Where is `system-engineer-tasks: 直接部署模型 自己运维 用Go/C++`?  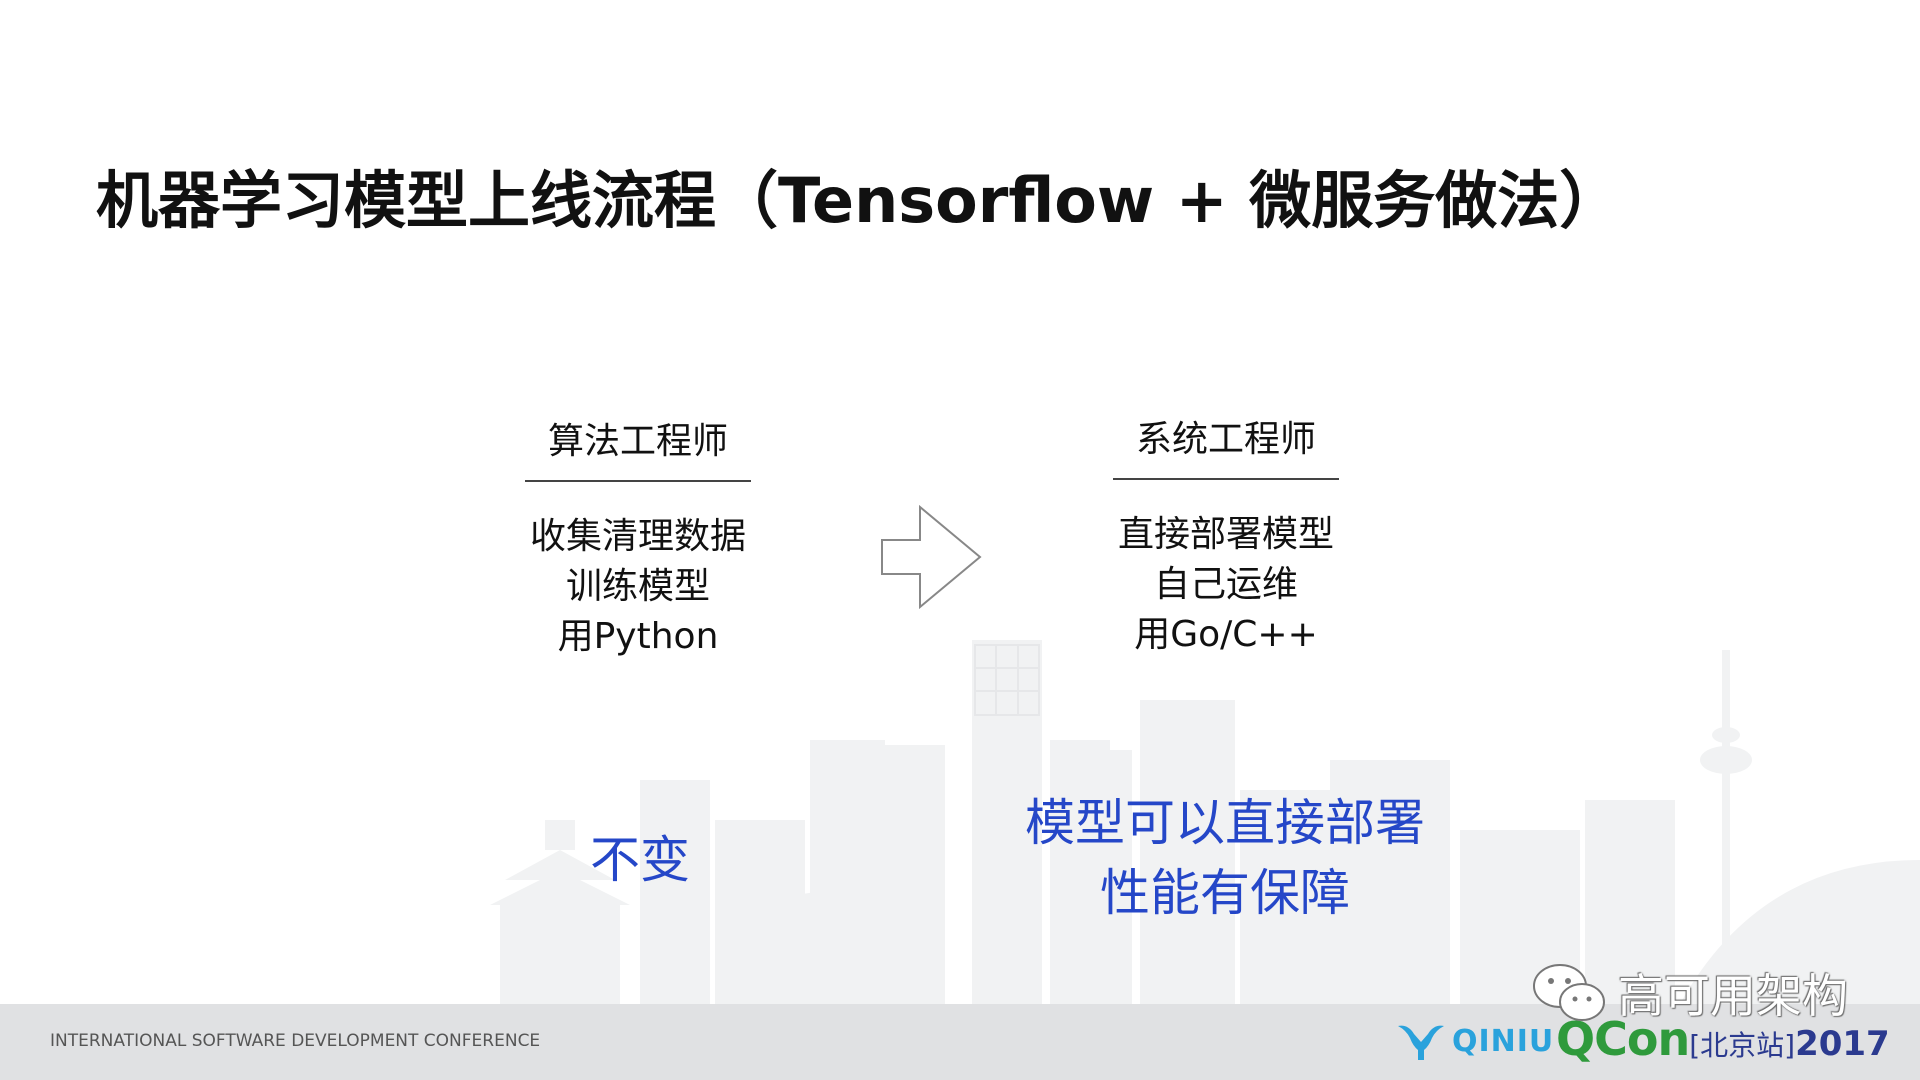
system-engineer-tasks: 直接部署模型 自己运维 用Go/C++ is located at coordinates (1226, 585).